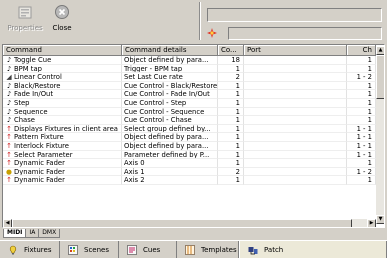  I want to click on tab-fixtures-label: Fixtures, so click(38, 249).